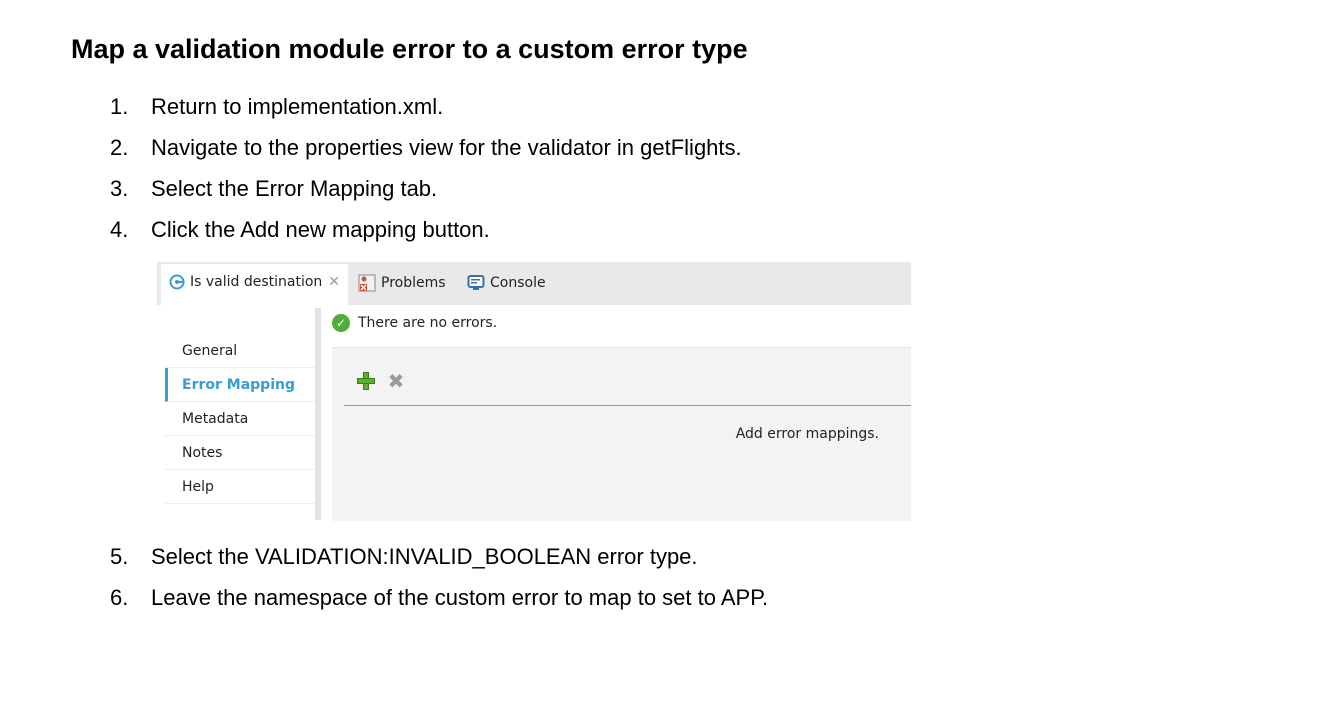 The height and width of the screenshot is (720, 1334). I want to click on step-text: Click the Add new mapping button., so click(320, 229).